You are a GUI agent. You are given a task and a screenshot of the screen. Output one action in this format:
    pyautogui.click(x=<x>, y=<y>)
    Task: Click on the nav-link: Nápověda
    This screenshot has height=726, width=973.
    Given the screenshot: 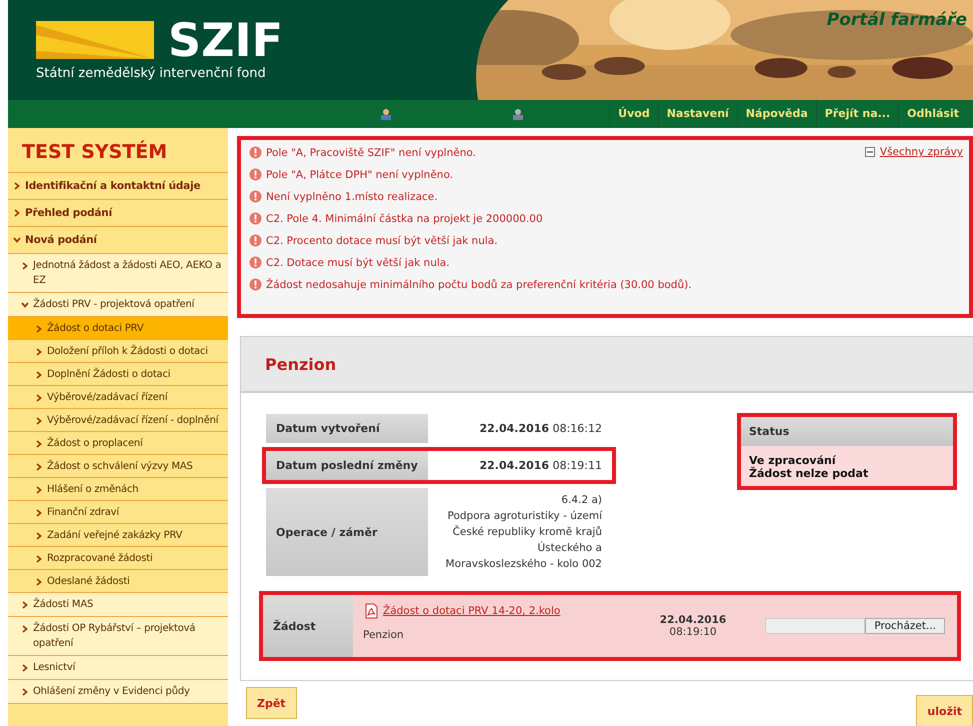 What is the action you would take?
    pyautogui.click(x=776, y=114)
    